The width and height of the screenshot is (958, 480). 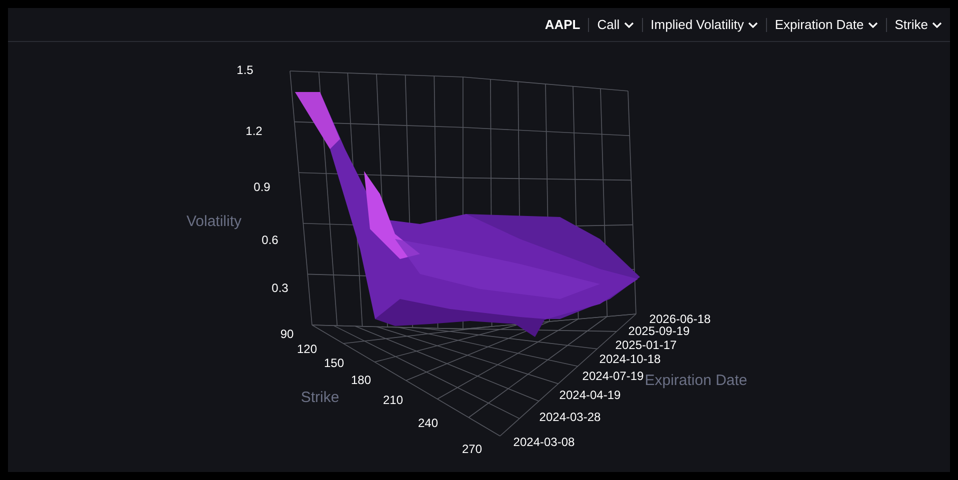 What do you see at coordinates (646, 345) in the screenshot?
I see `tick-label: 2025-01-17` at bounding box center [646, 345].